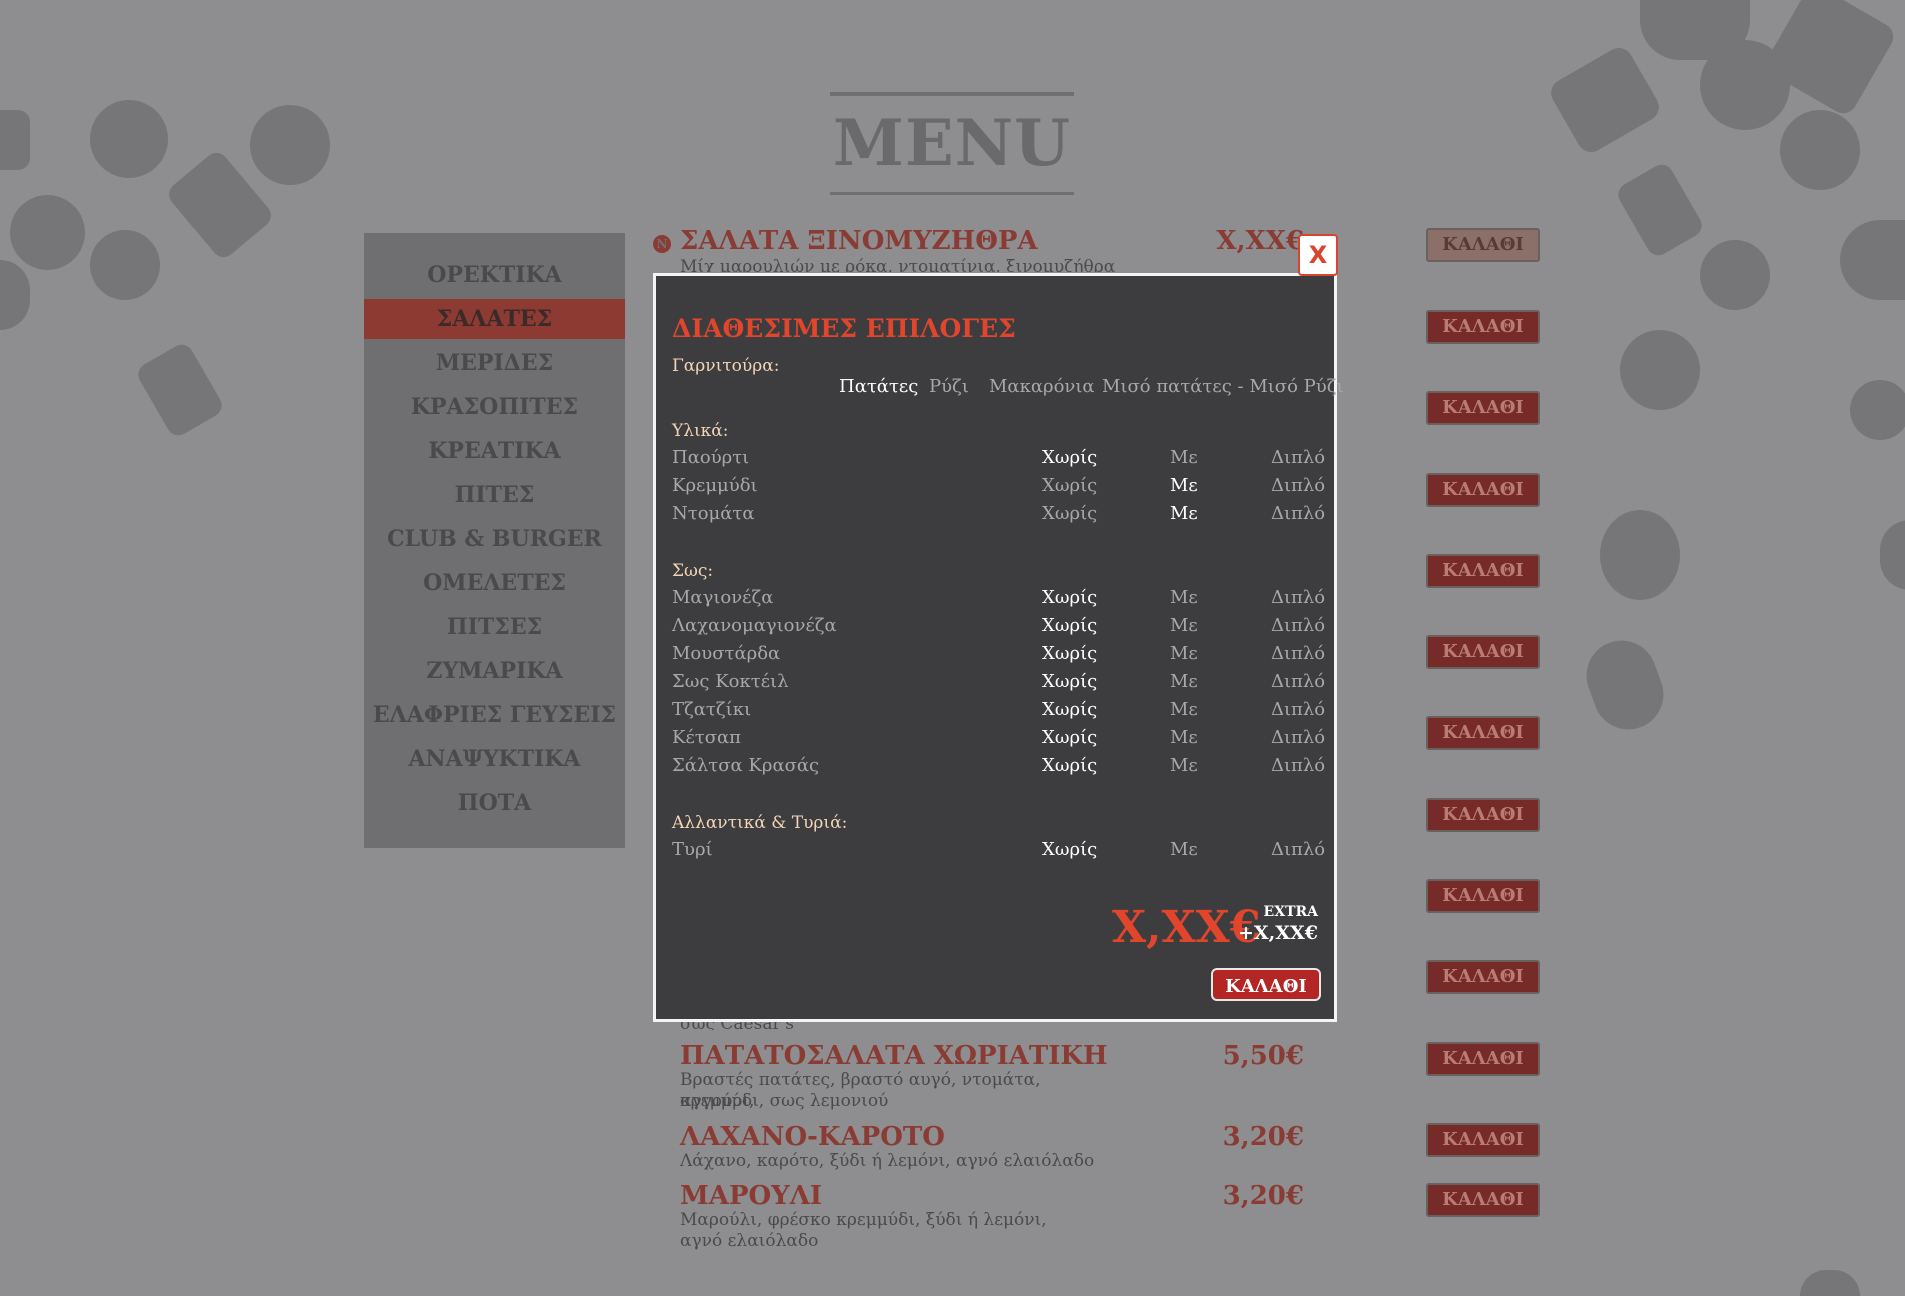 This screenshot has width=1905, height=1296. I want to click on garnish-option-patates: Πατάτες, so click(878, 386).